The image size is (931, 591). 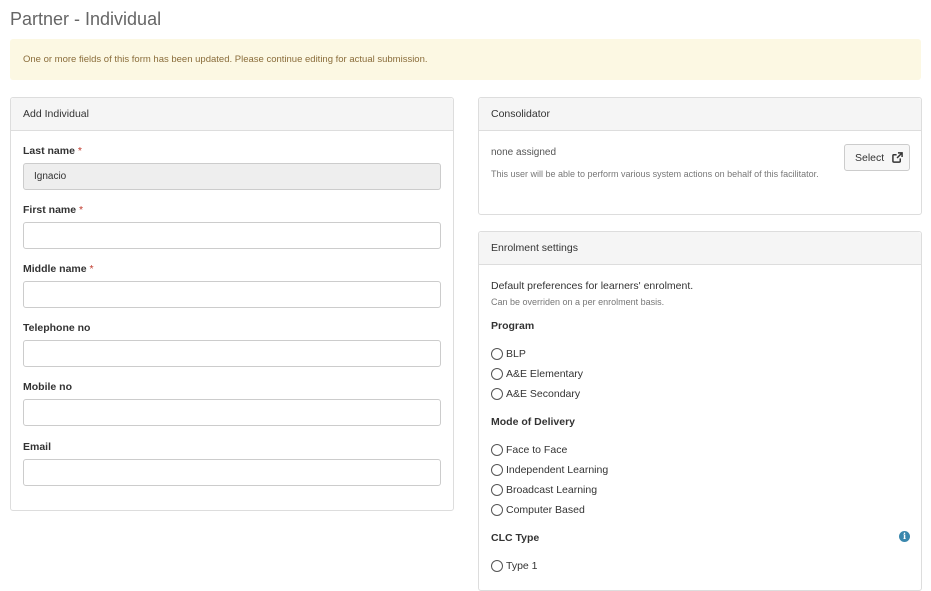 I want to click on first-name-label: First name *, so click(x=53, y=210).